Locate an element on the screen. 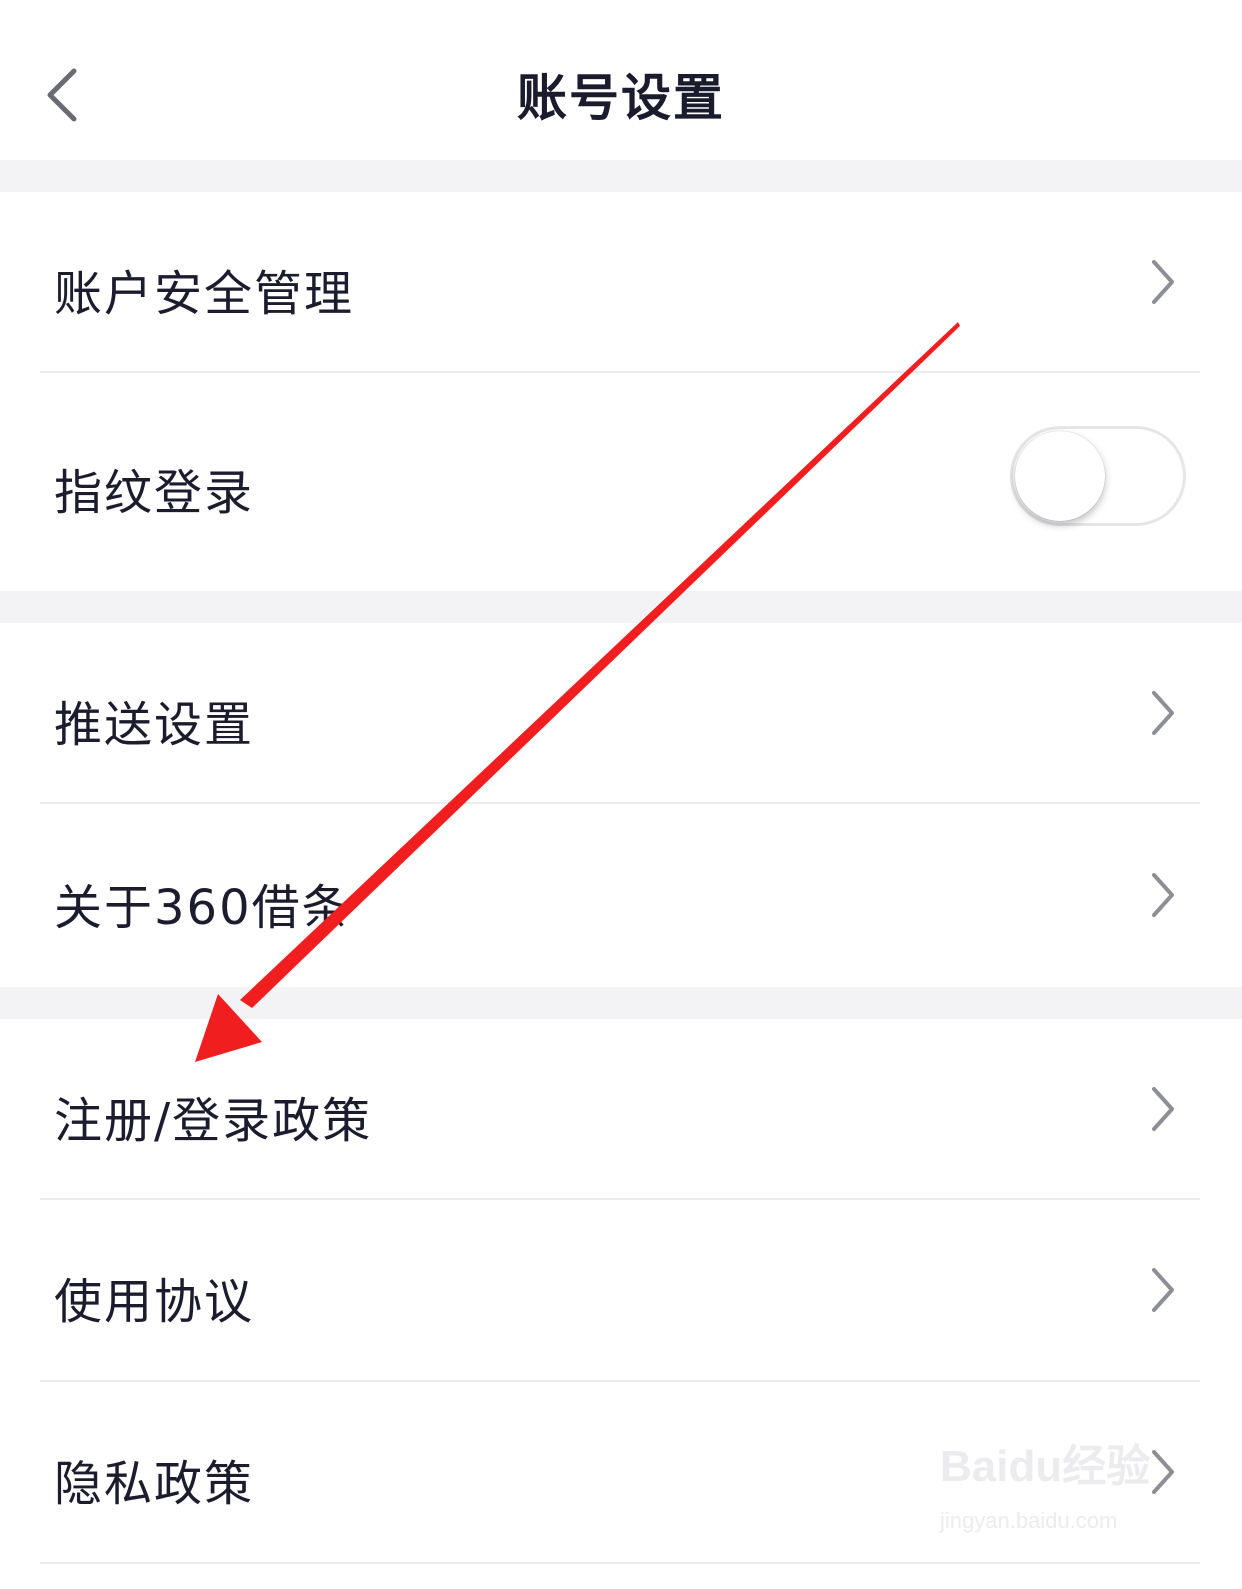 The height and width of the screenshot is (1589, 1242). baidu-watermark: Baidu经验 jingyan.baidu.com is located at coordinates (1060, 1490).